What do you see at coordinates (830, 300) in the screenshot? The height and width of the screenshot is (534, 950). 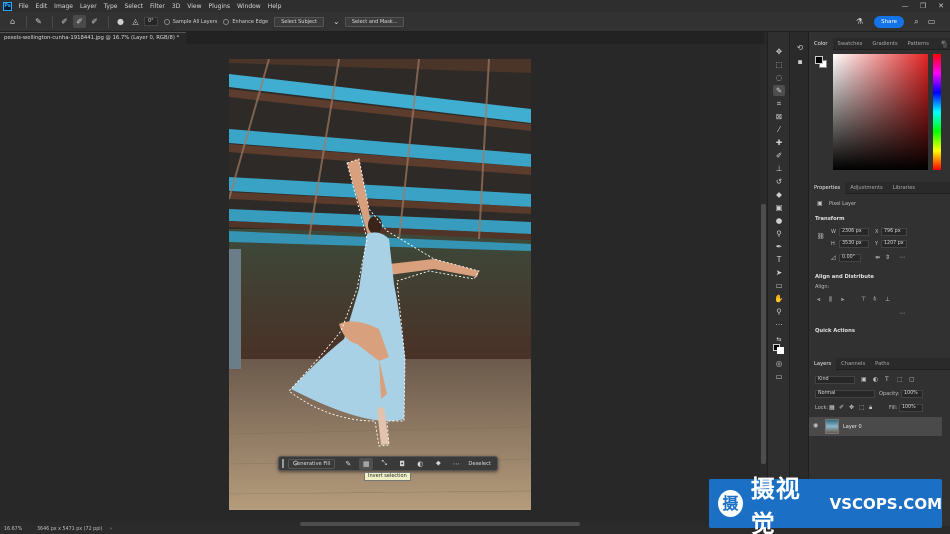 I see `align-center-h-icon: ⫼` at bounding box center [830, 300].